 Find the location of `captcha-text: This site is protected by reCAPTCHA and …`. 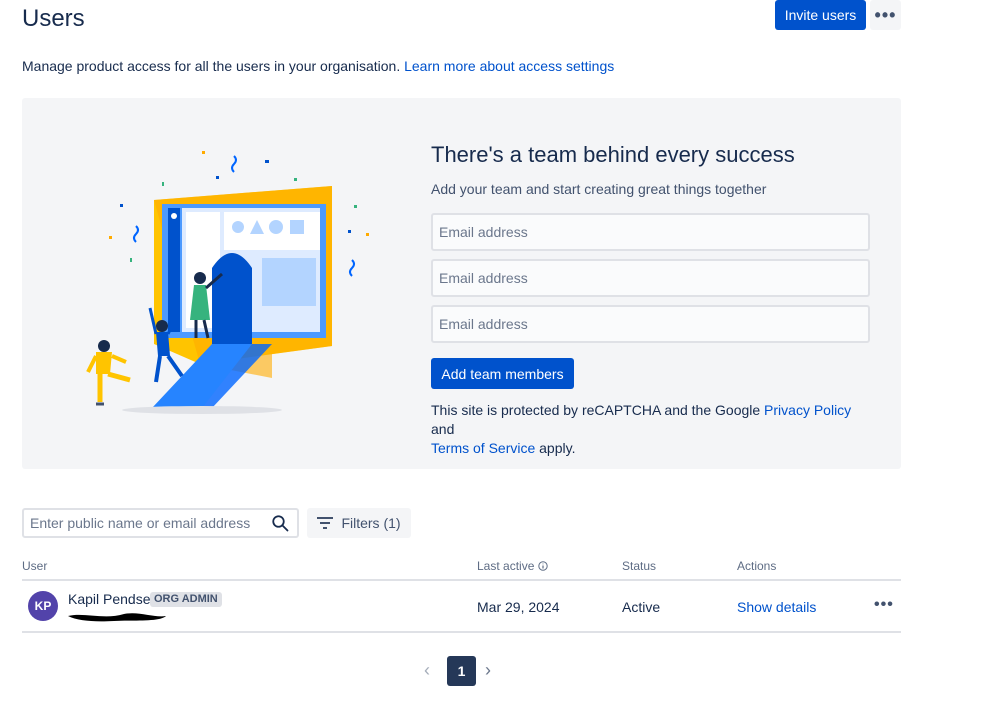

captcha-text: This site is protected by reCAPTCHA and … is located at coordinates (598, 410).